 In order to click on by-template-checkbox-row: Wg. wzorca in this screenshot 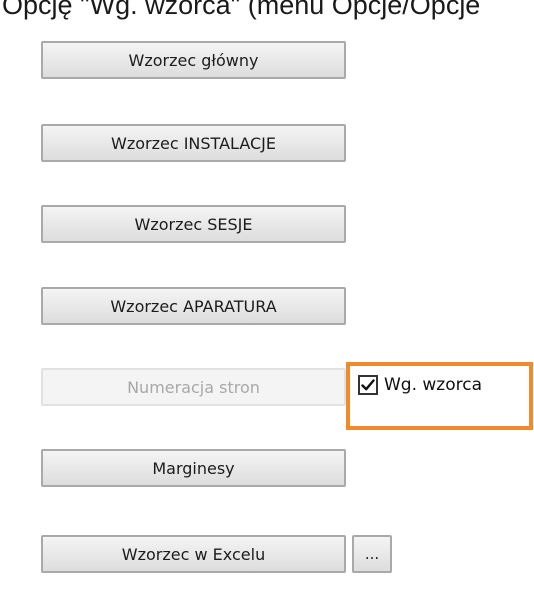, I will do `click(420, 385)`.